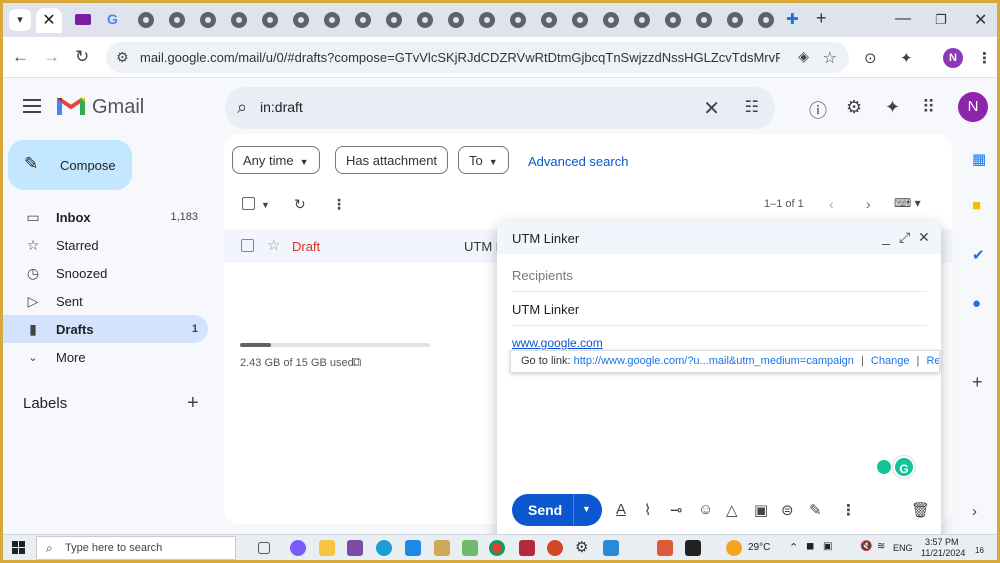 The height and width of the screenshot is (563, 1000). What do you see at coordinates (868, 204) in the screenshot?
I see `next-page-icon: ›` at bounding box center [868, 204].